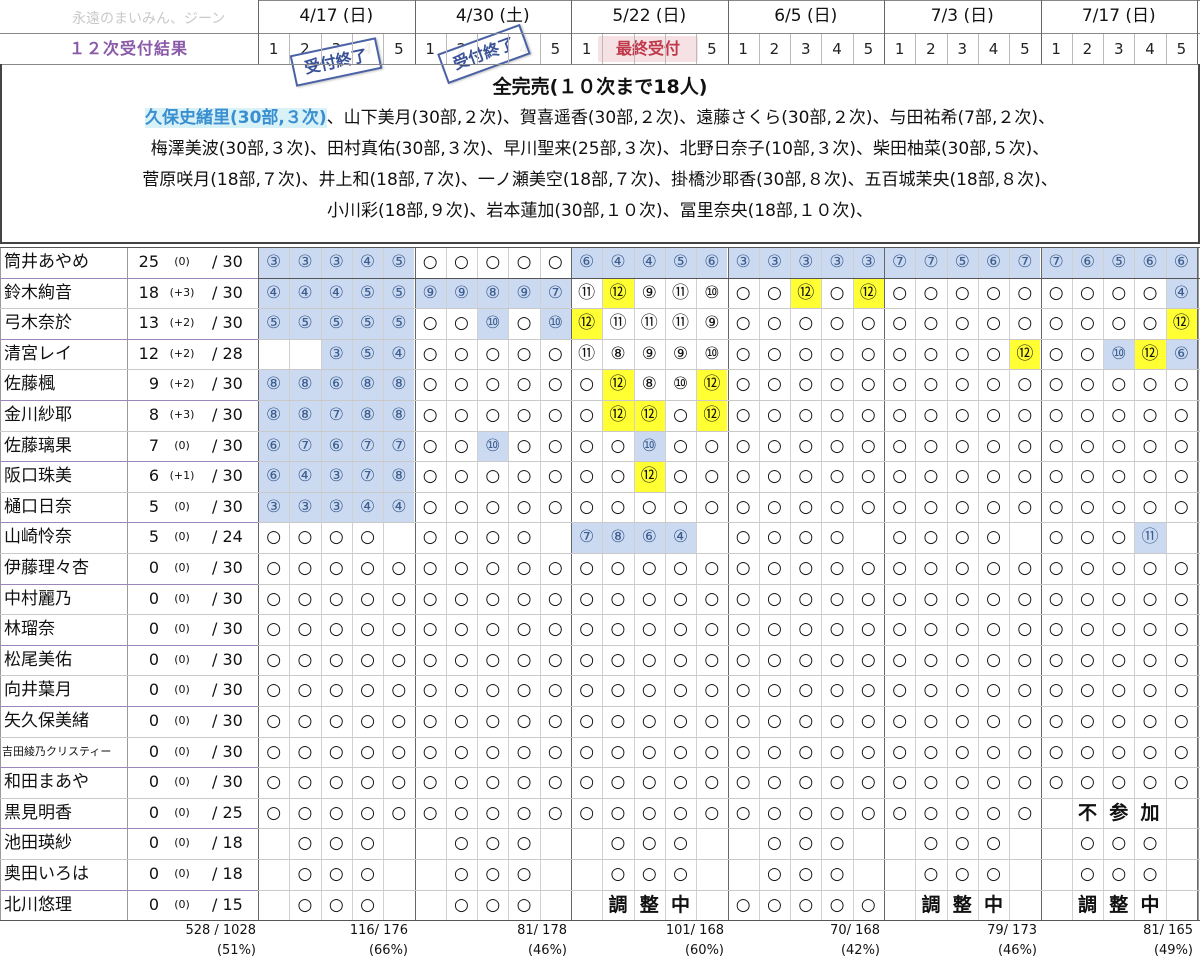 Image resolution: width=1200 pixels, height=961 pixels. What do you see at coordinates (227, 812) in the screenshot?
I see `capacity: / 25` at bounding box center [227, 812].